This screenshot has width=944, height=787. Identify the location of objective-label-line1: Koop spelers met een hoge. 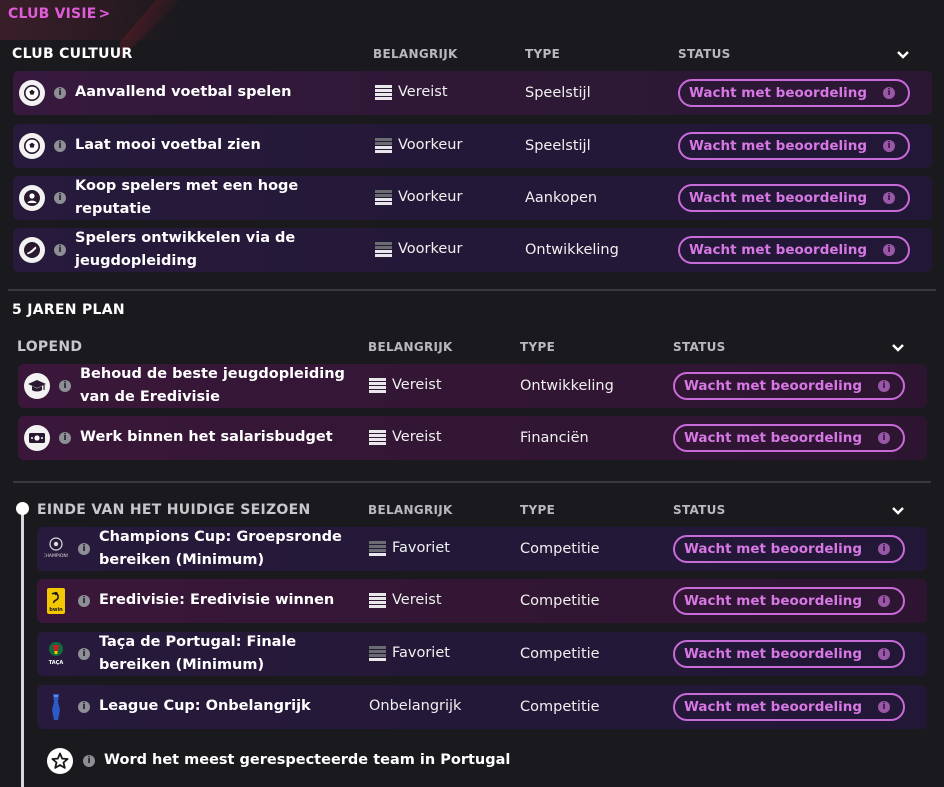
(187, 186).